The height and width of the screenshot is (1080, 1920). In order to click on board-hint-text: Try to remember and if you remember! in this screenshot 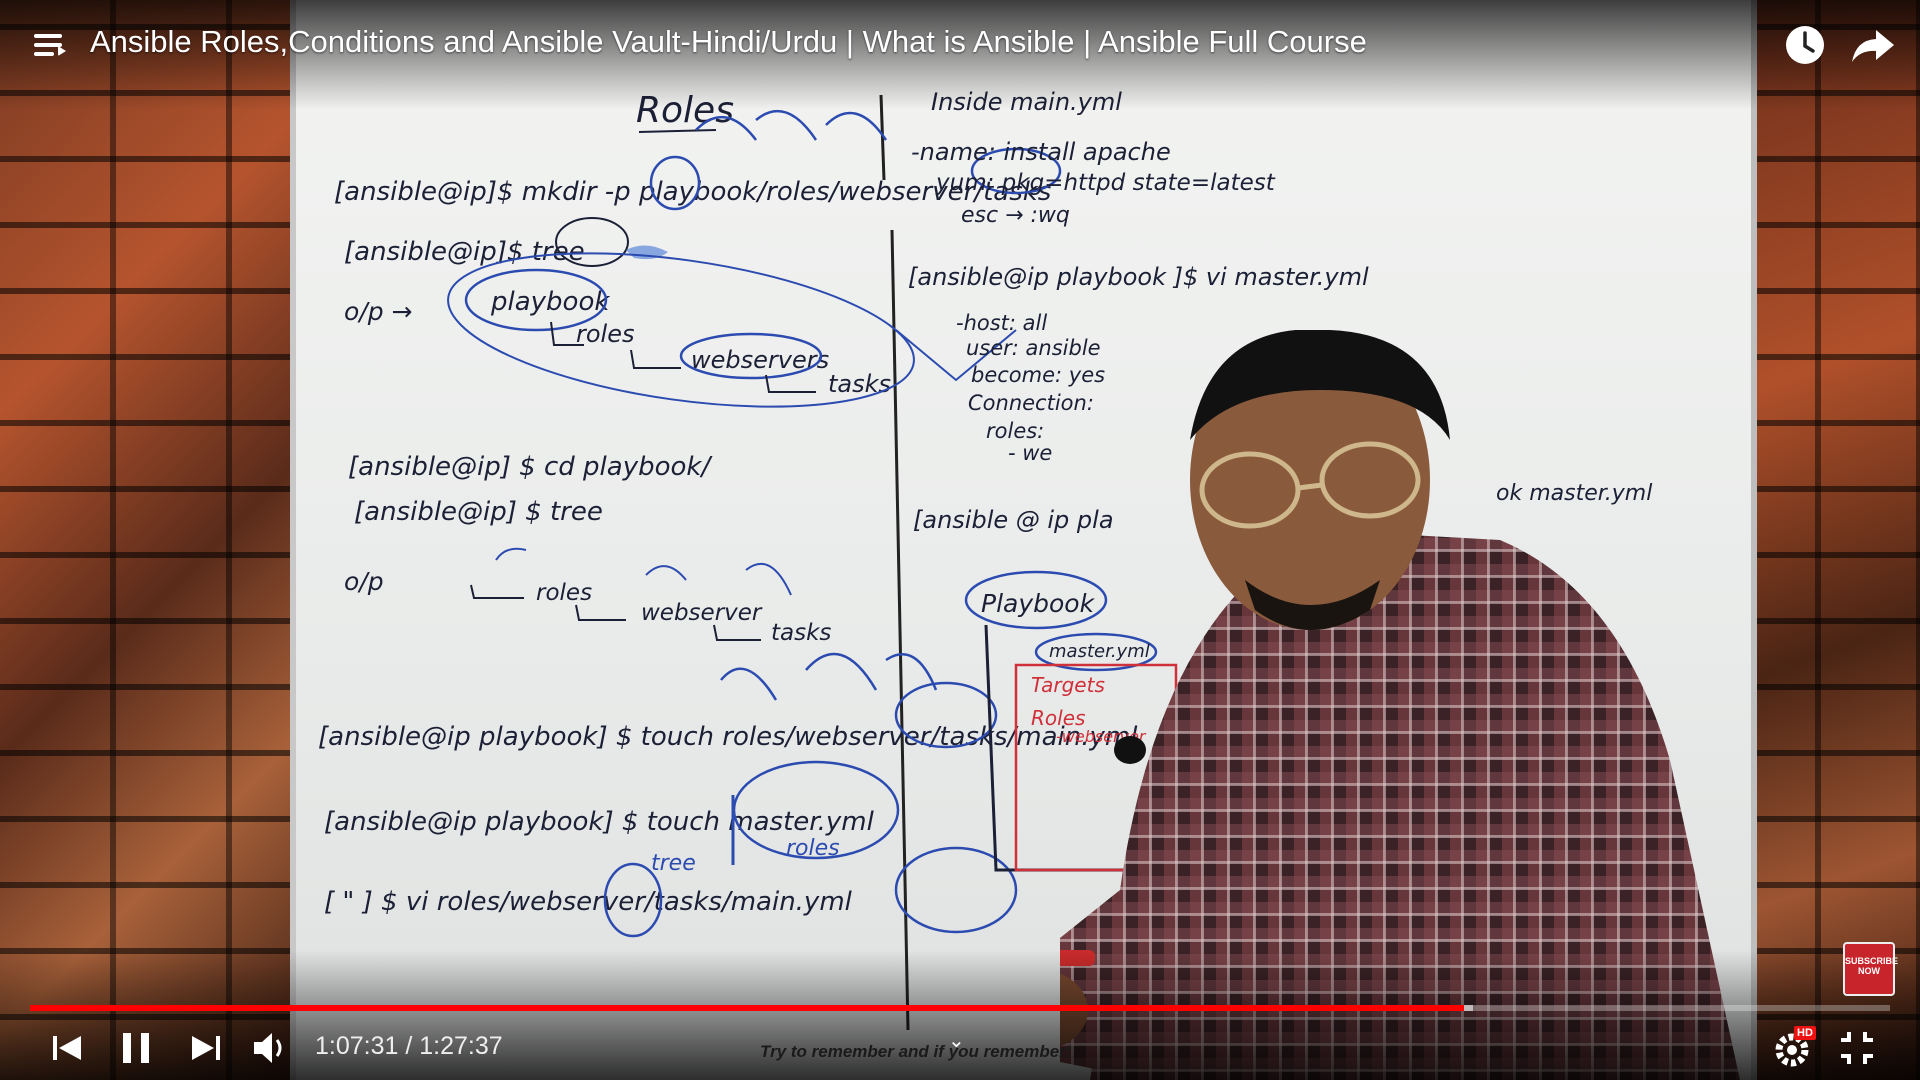, I will do `click(916, 1051)`.